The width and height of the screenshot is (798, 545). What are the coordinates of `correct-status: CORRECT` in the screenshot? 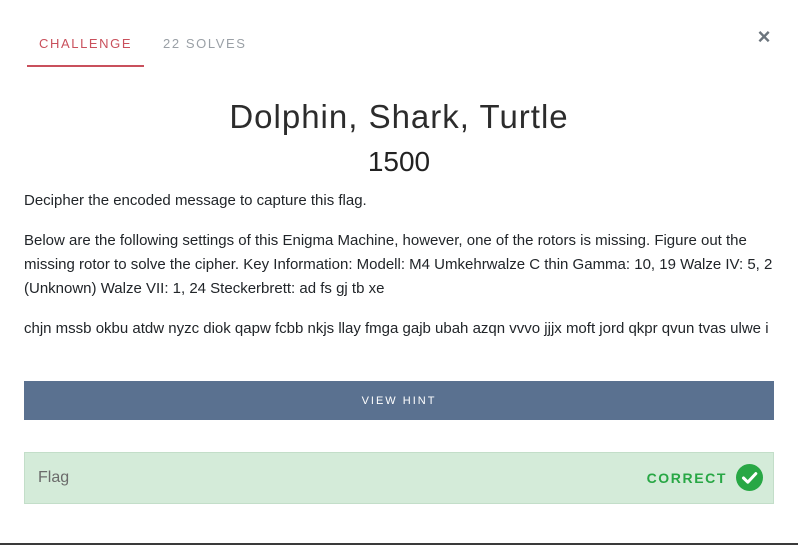 It's located at (686, 478).